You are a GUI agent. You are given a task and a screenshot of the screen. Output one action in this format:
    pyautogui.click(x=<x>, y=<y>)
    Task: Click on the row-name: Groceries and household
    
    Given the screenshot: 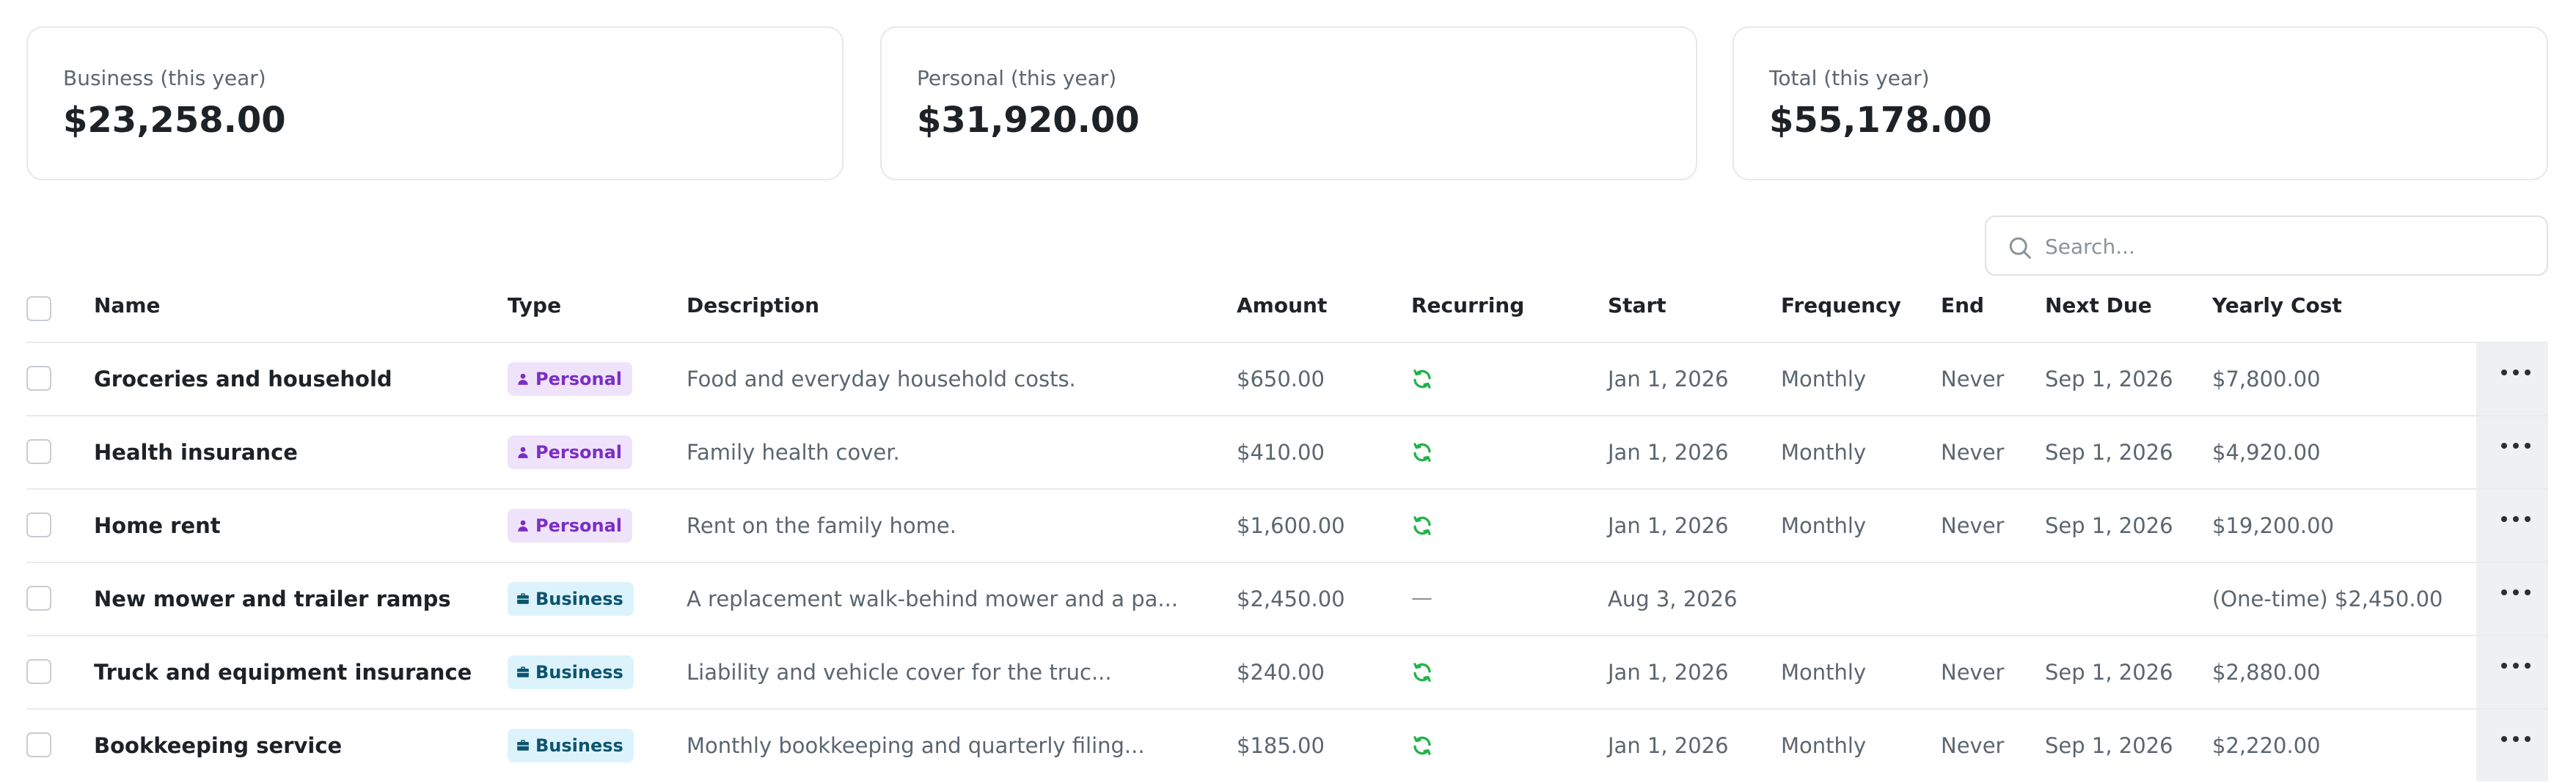 What is the action you would take?
    pyautogui.click(x=243, y=379)
    